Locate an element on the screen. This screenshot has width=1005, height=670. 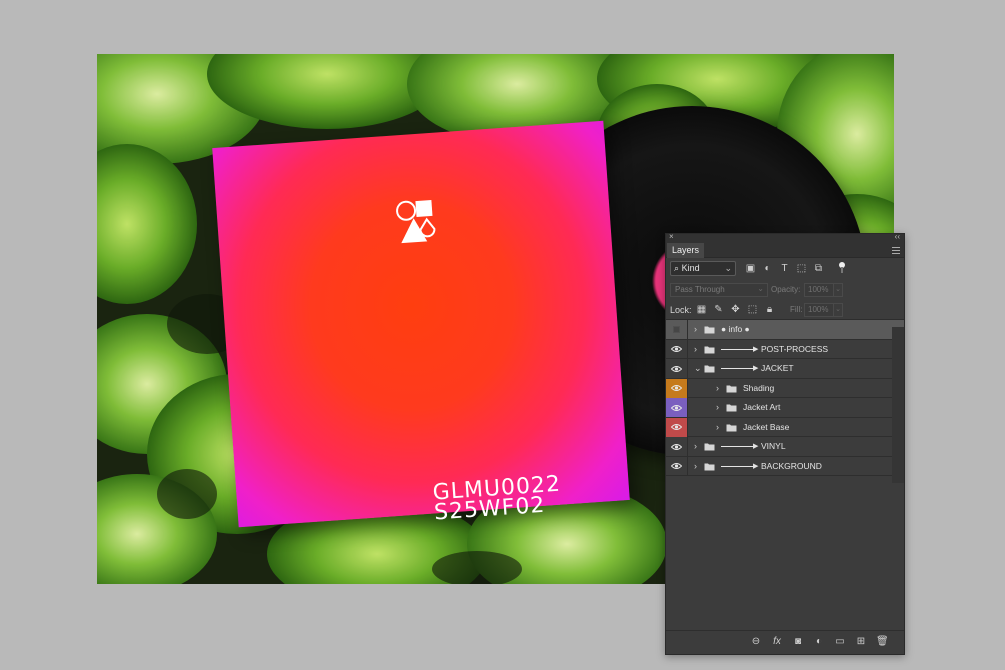
lock-all-icon: 🔒︎ is located at coordinates (769, 310).